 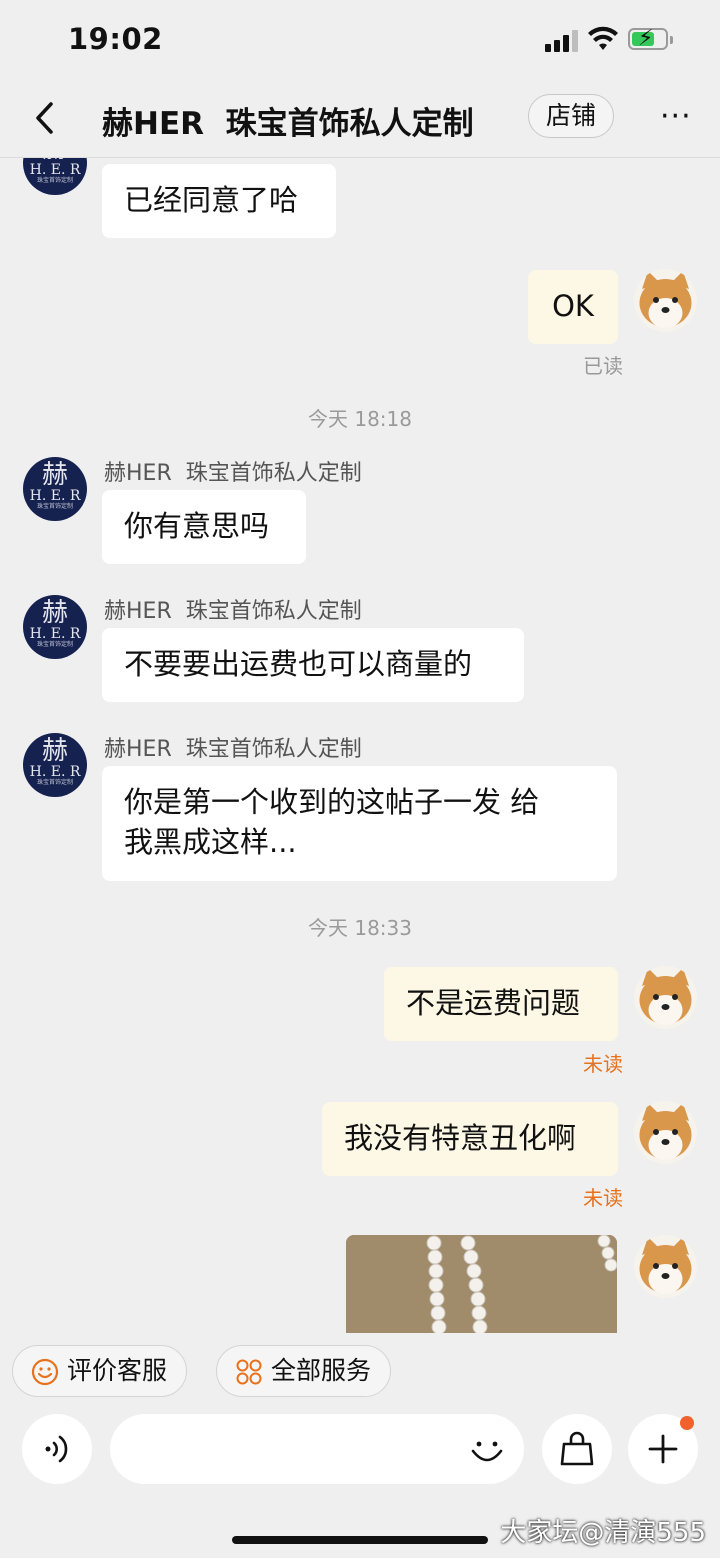 What do you see at coordinates (45, 1372) in the screenshot?
I see `smile-icon` at bounding box center [45, 1372].